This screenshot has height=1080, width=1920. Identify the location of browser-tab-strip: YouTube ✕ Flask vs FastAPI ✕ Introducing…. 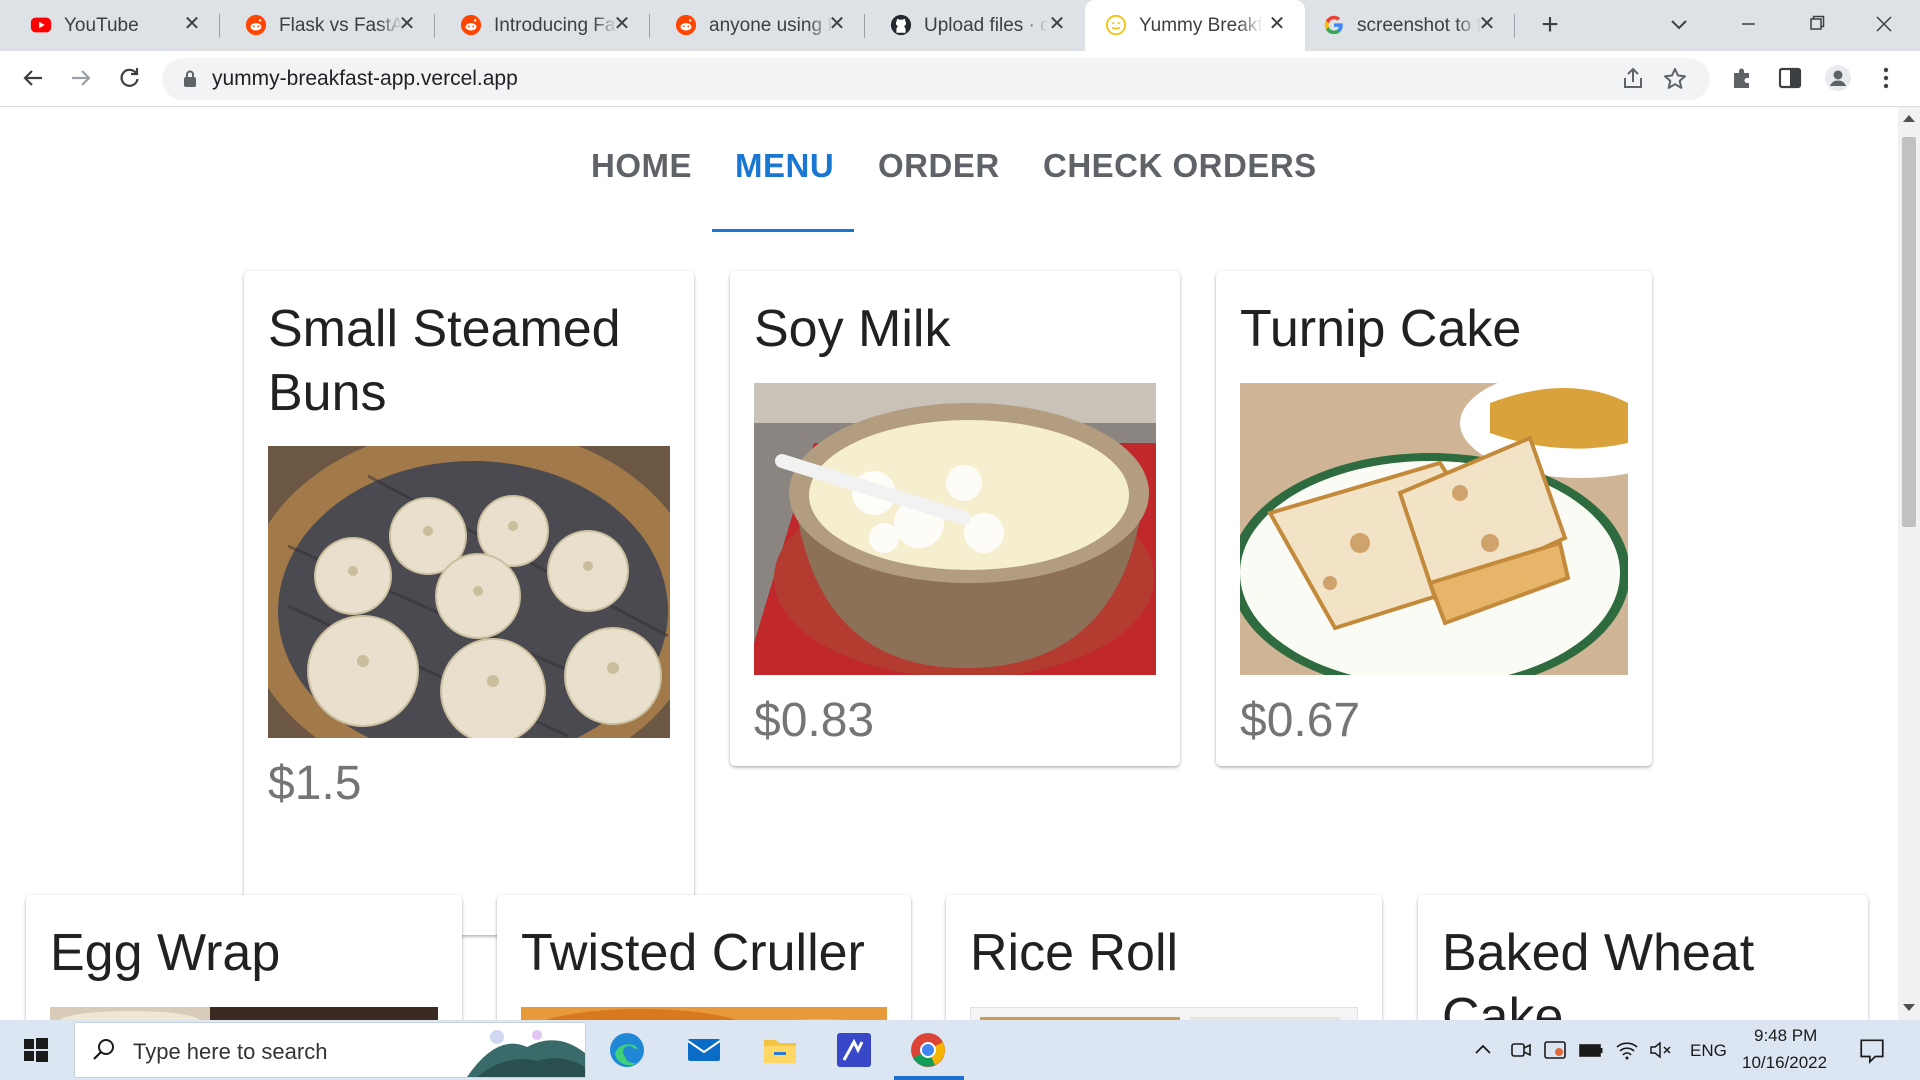
(960, 25).